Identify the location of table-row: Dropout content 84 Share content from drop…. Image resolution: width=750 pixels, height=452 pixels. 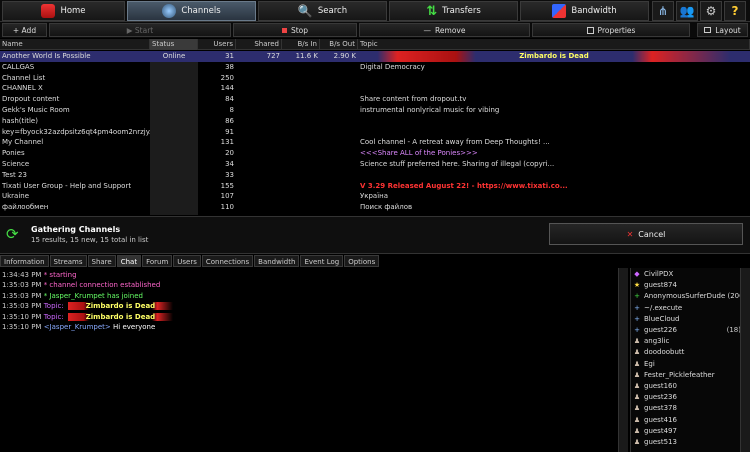
(375, 99).